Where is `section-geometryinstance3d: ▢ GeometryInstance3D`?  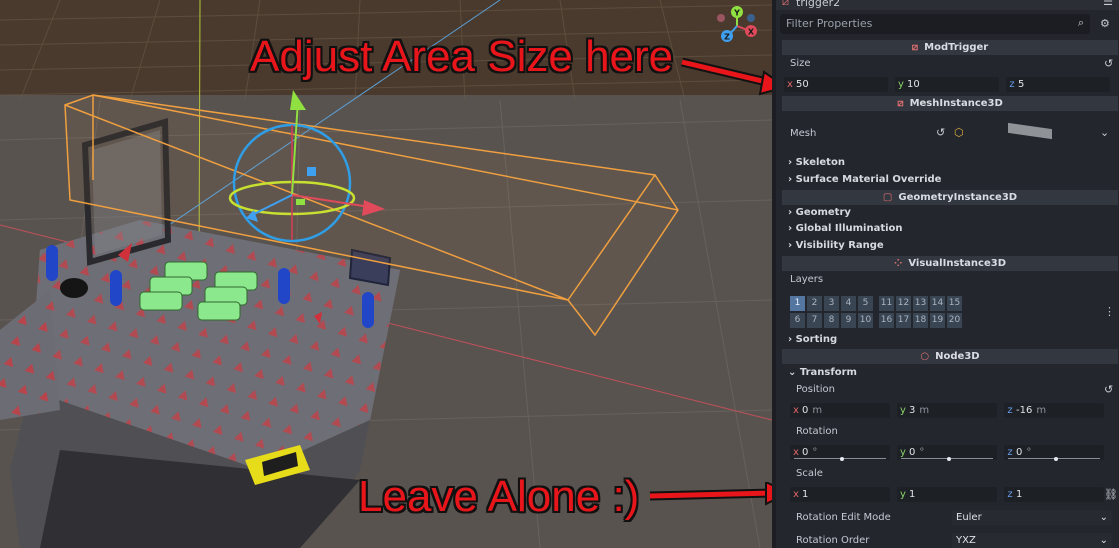 section-geometryinstance3d: ▢ GeometryInstance3D is located at coordinates (950, 197).